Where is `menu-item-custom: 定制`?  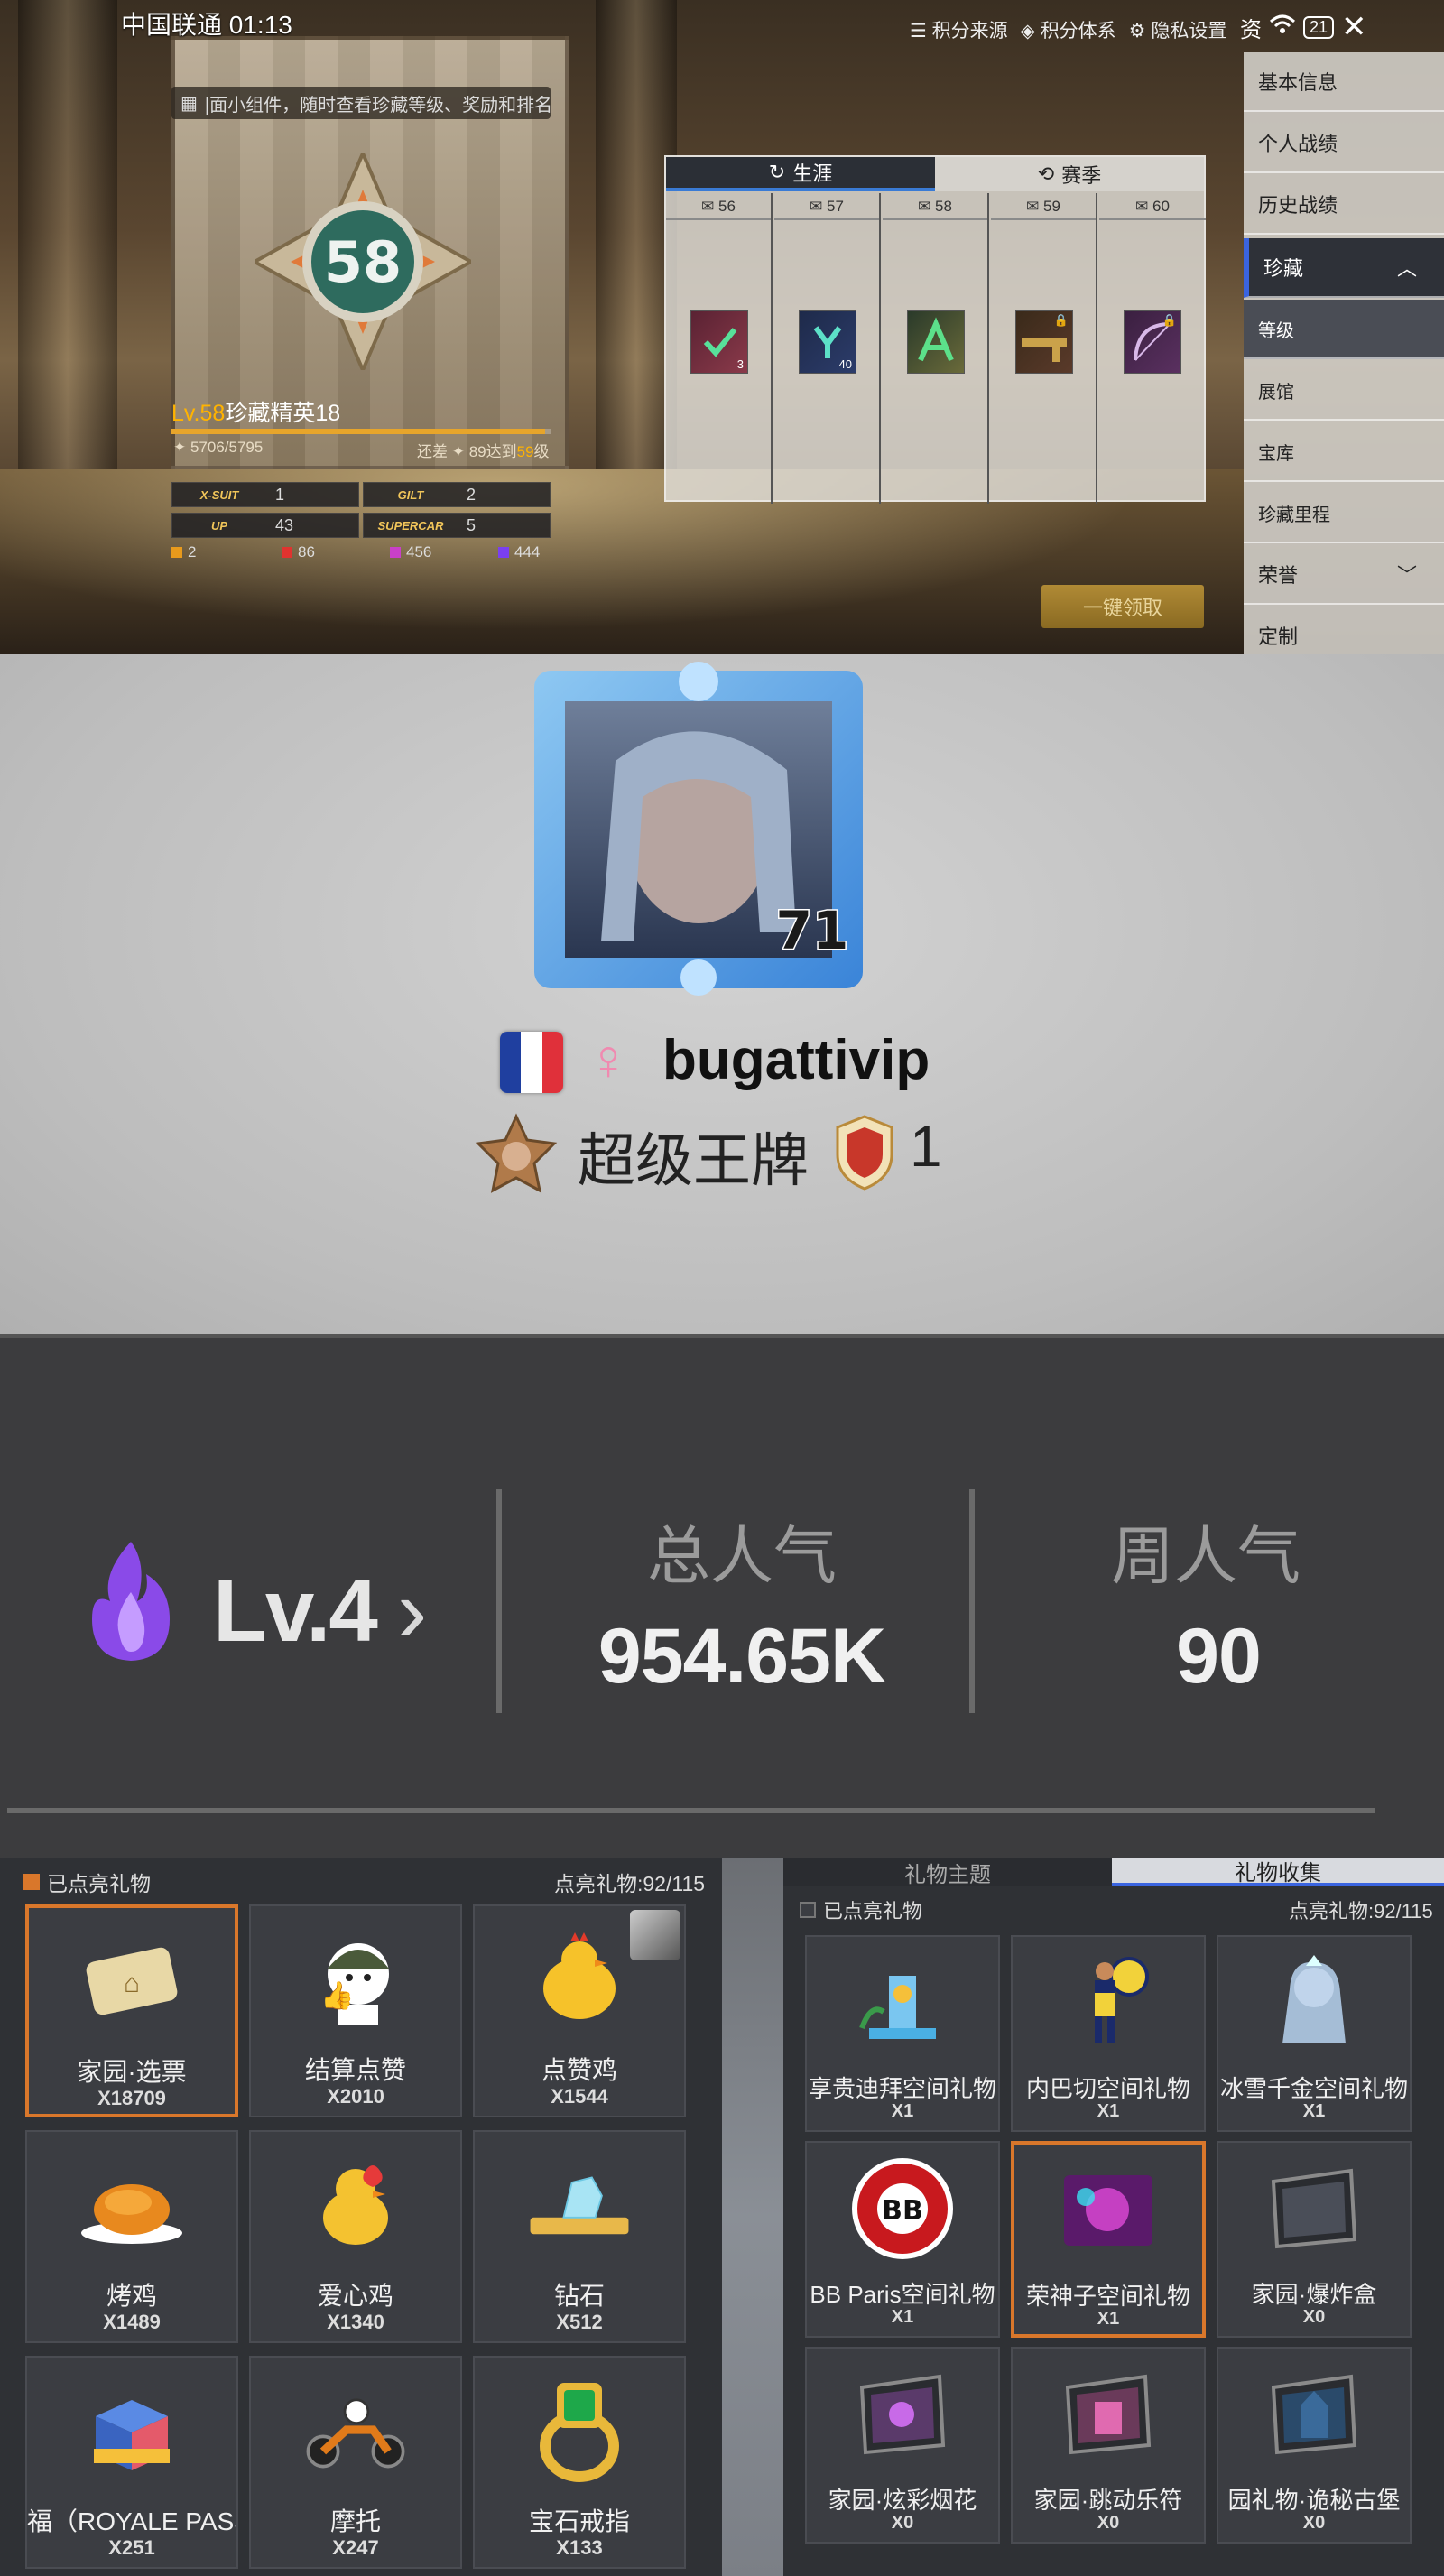 menu-item-custom: 定制 is located at coordinates (1344, 630).